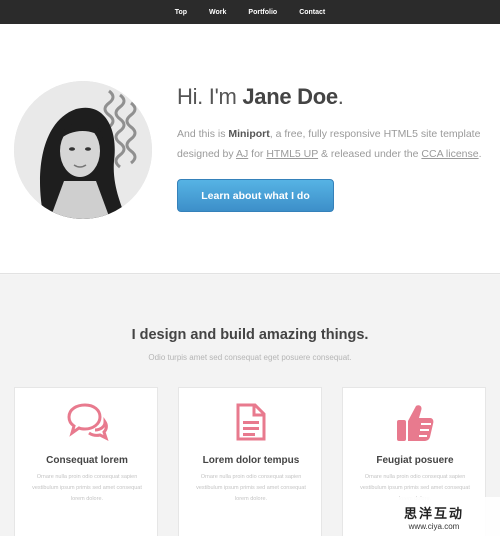 This screenshot has height=536, width=500. I want to click on learn-more-button: Learn about what I do, so click(255, 195).